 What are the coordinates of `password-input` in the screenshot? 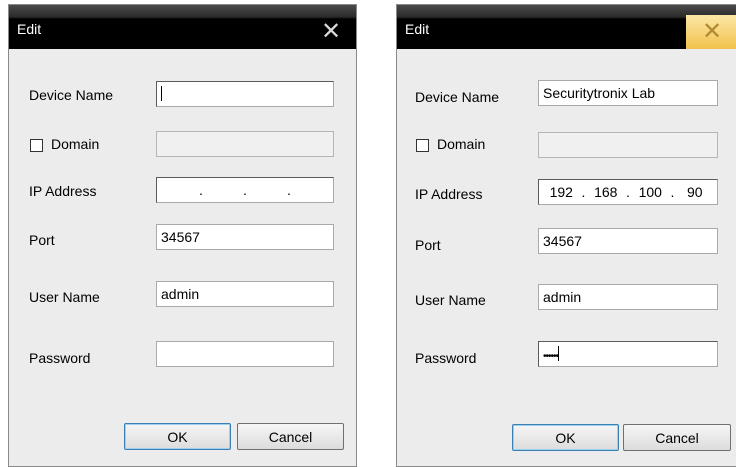 It's located at (245, 354).